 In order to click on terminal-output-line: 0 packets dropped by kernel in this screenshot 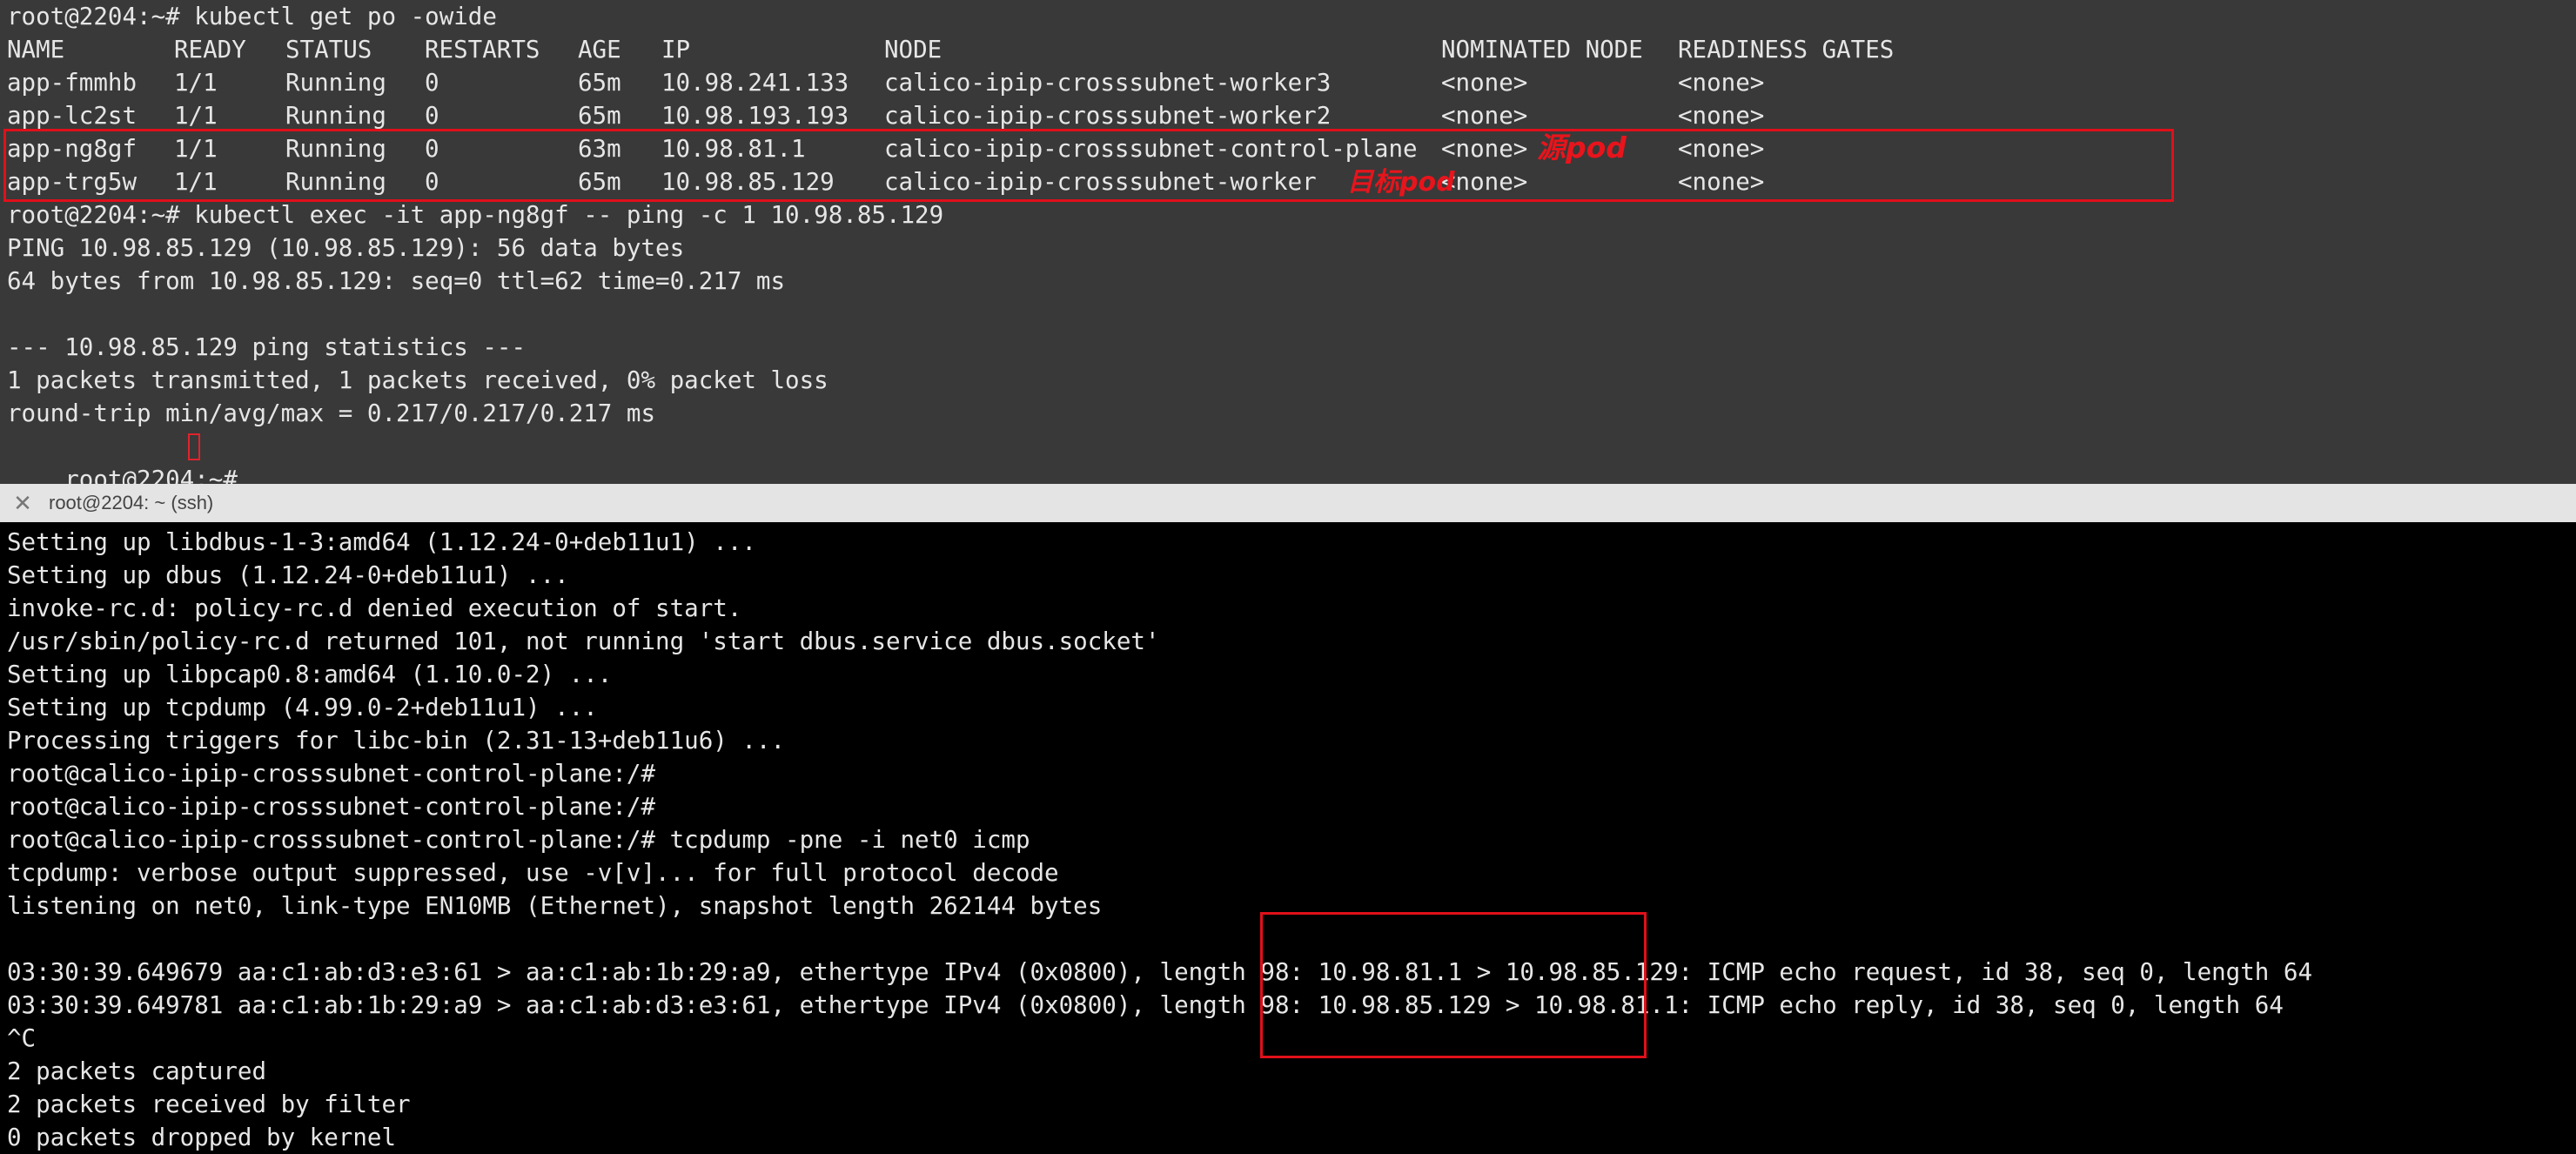, I will do `click(202, 1138)`.